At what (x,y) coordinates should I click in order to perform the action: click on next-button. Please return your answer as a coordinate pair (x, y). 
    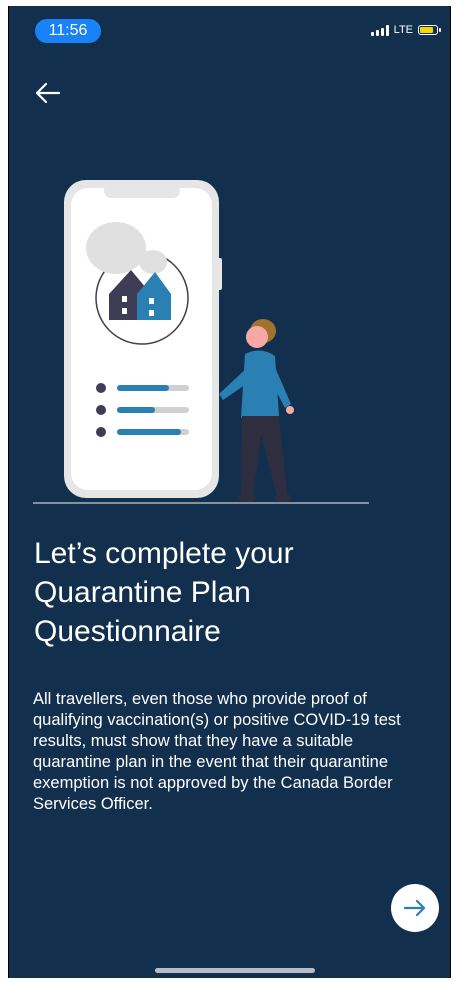
    Looking at the image, I should click on (415, 908).